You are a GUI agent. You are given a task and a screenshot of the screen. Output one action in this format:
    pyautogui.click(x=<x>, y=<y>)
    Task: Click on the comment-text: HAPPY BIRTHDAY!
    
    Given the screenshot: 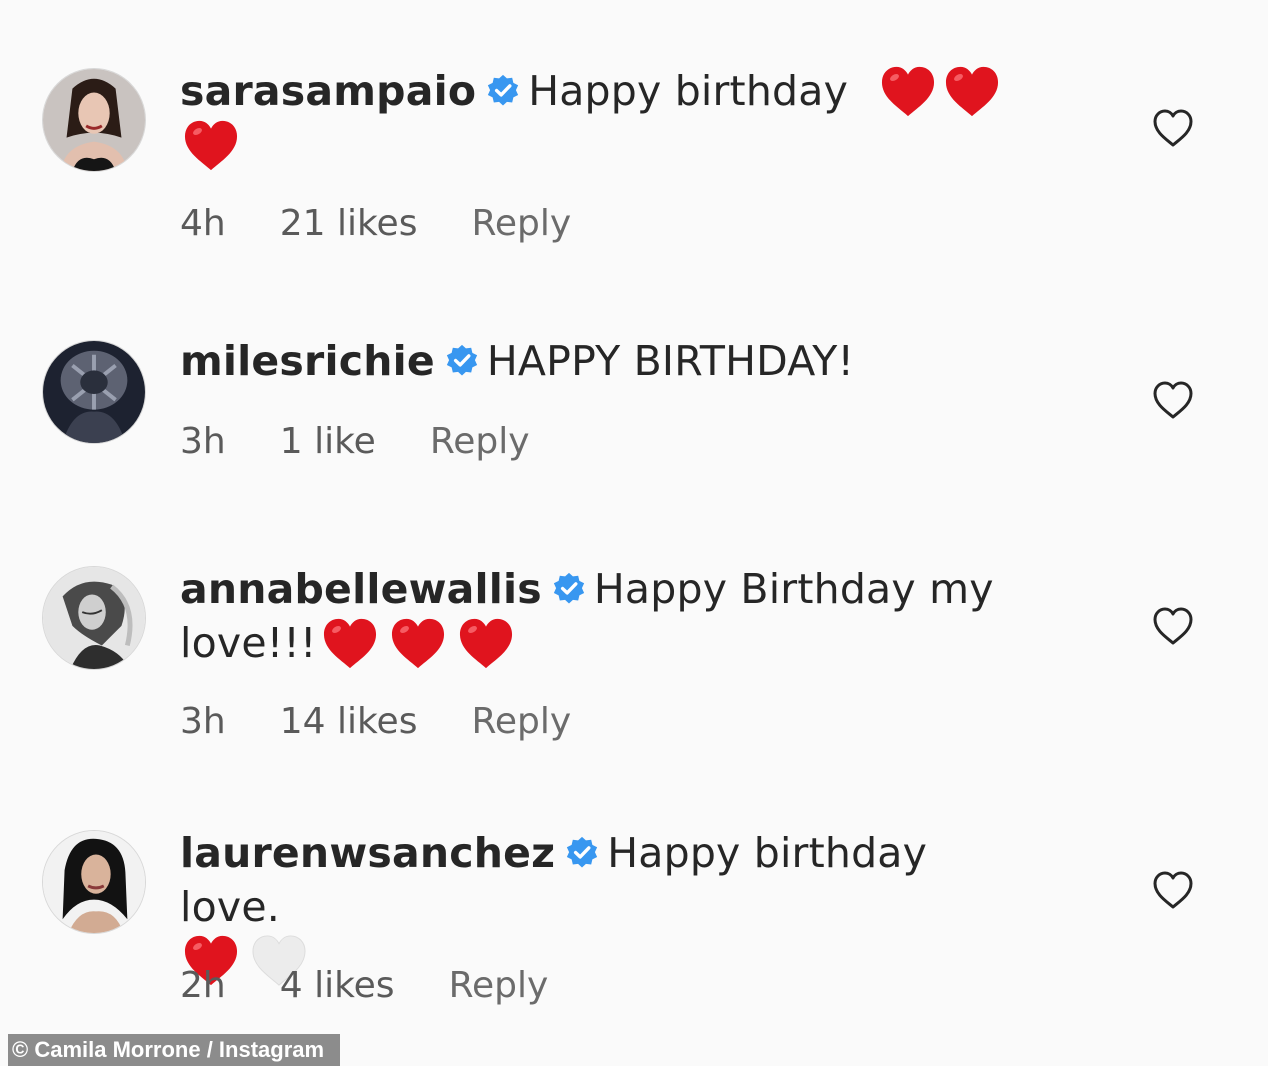 What is the action you would take?
    pyautogui.click(x=670, y=361)
    